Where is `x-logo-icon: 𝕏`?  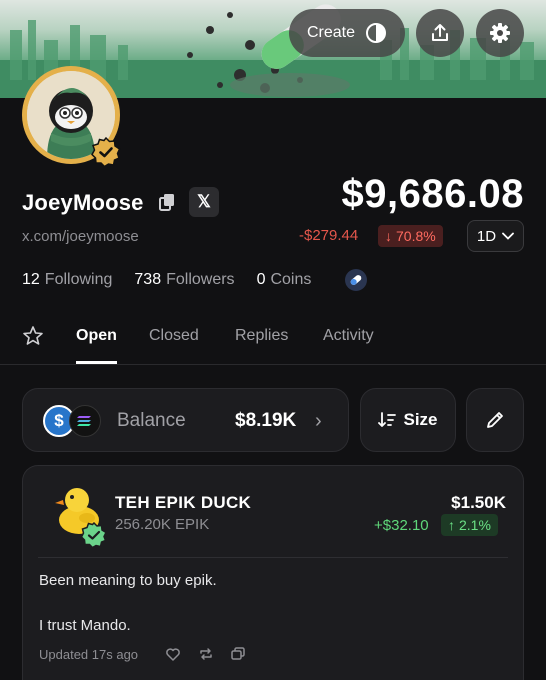
x-logo-icon: 𝕏 is located at coordinates (204, 201).